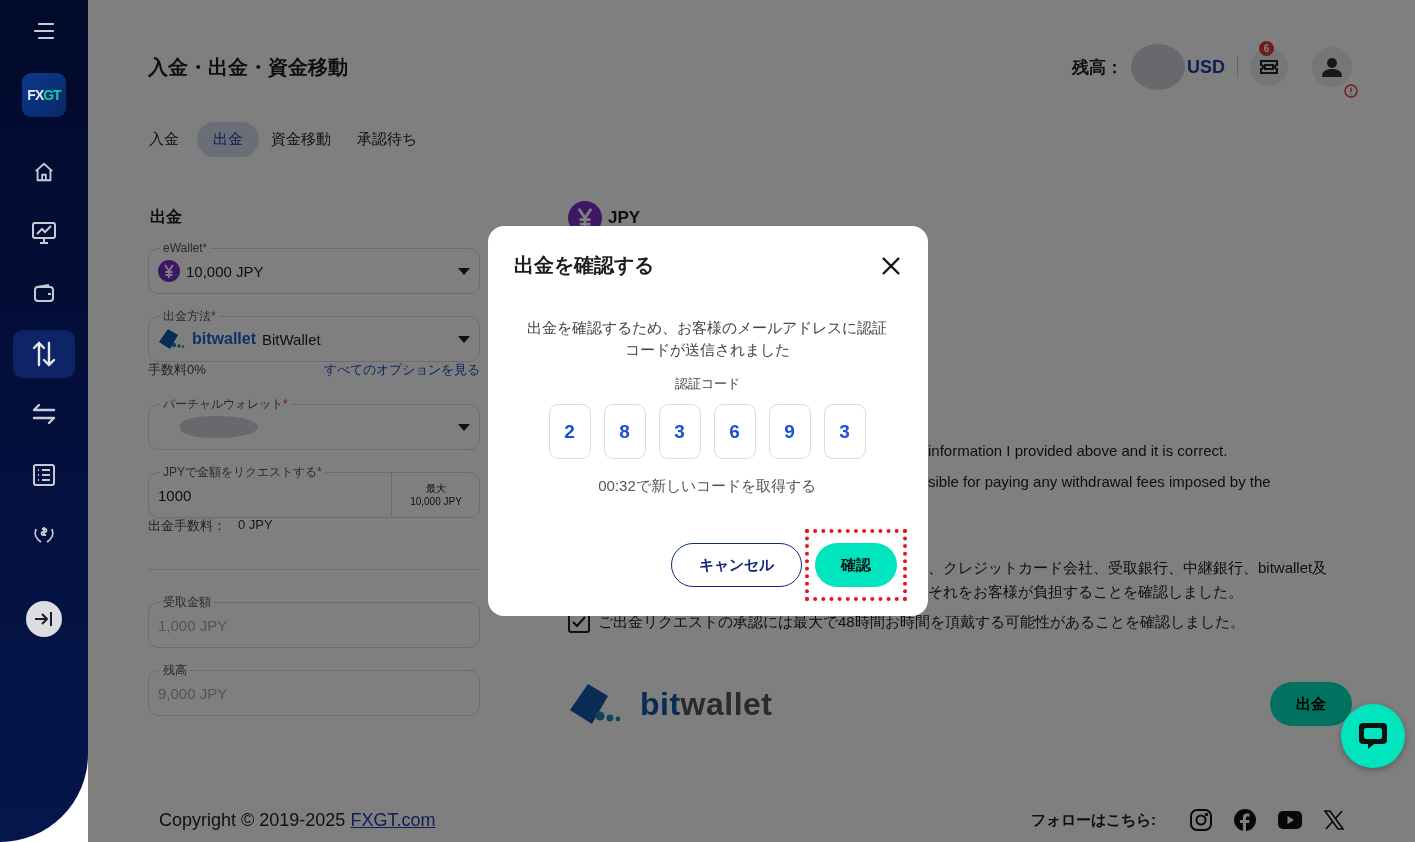  What do you see at coordinates (707, 486) in the screenshot?
I see `resend-text: 00:32で新しいコードを取得する` at bounding box center [707, 486].